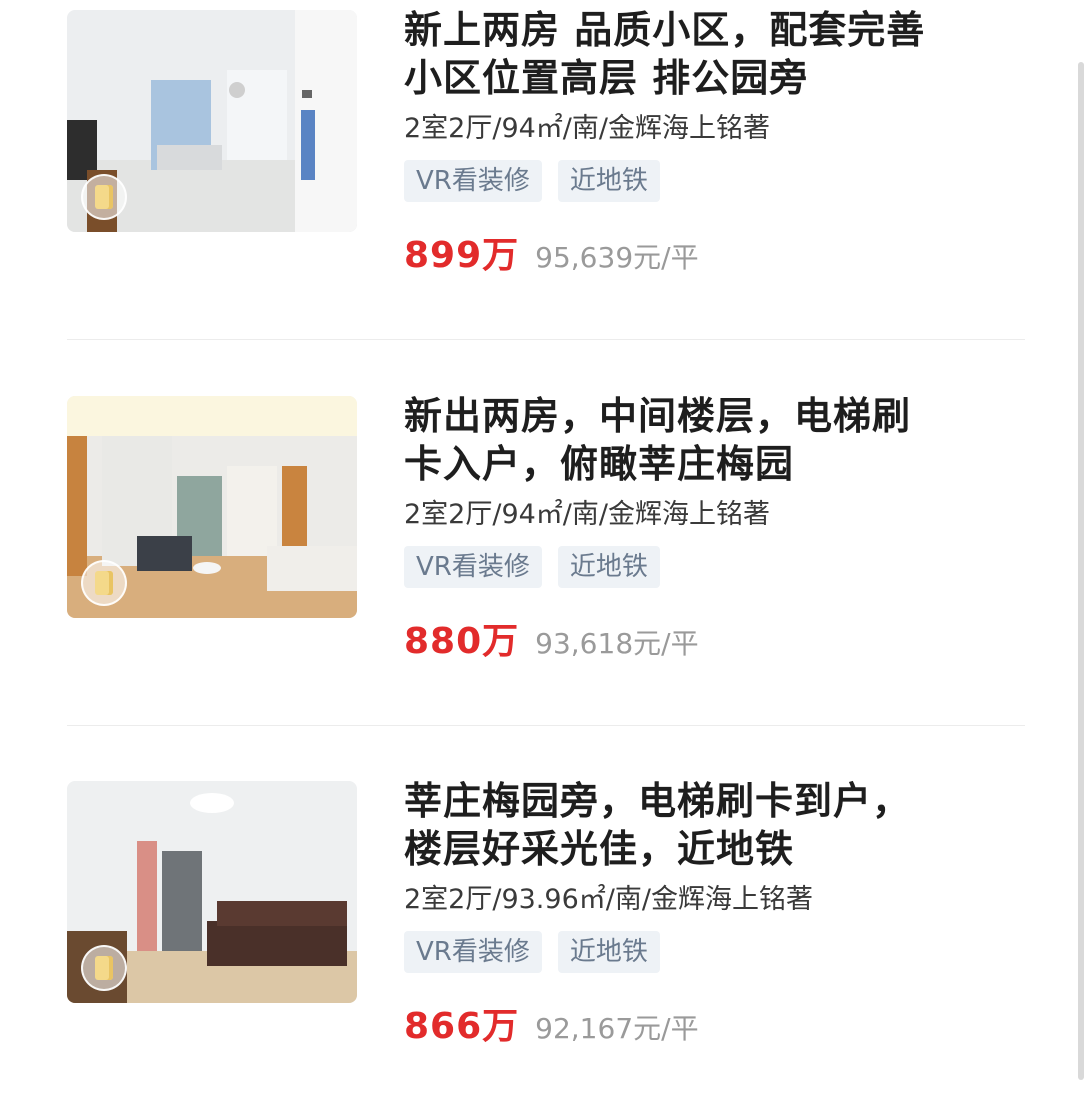 The height and width of the screenshot is (1111, 1090). I want to click on listing-title: 新上两房 品质小区，配套完善 小区位置高层 排公园旁, so click(714, 54).